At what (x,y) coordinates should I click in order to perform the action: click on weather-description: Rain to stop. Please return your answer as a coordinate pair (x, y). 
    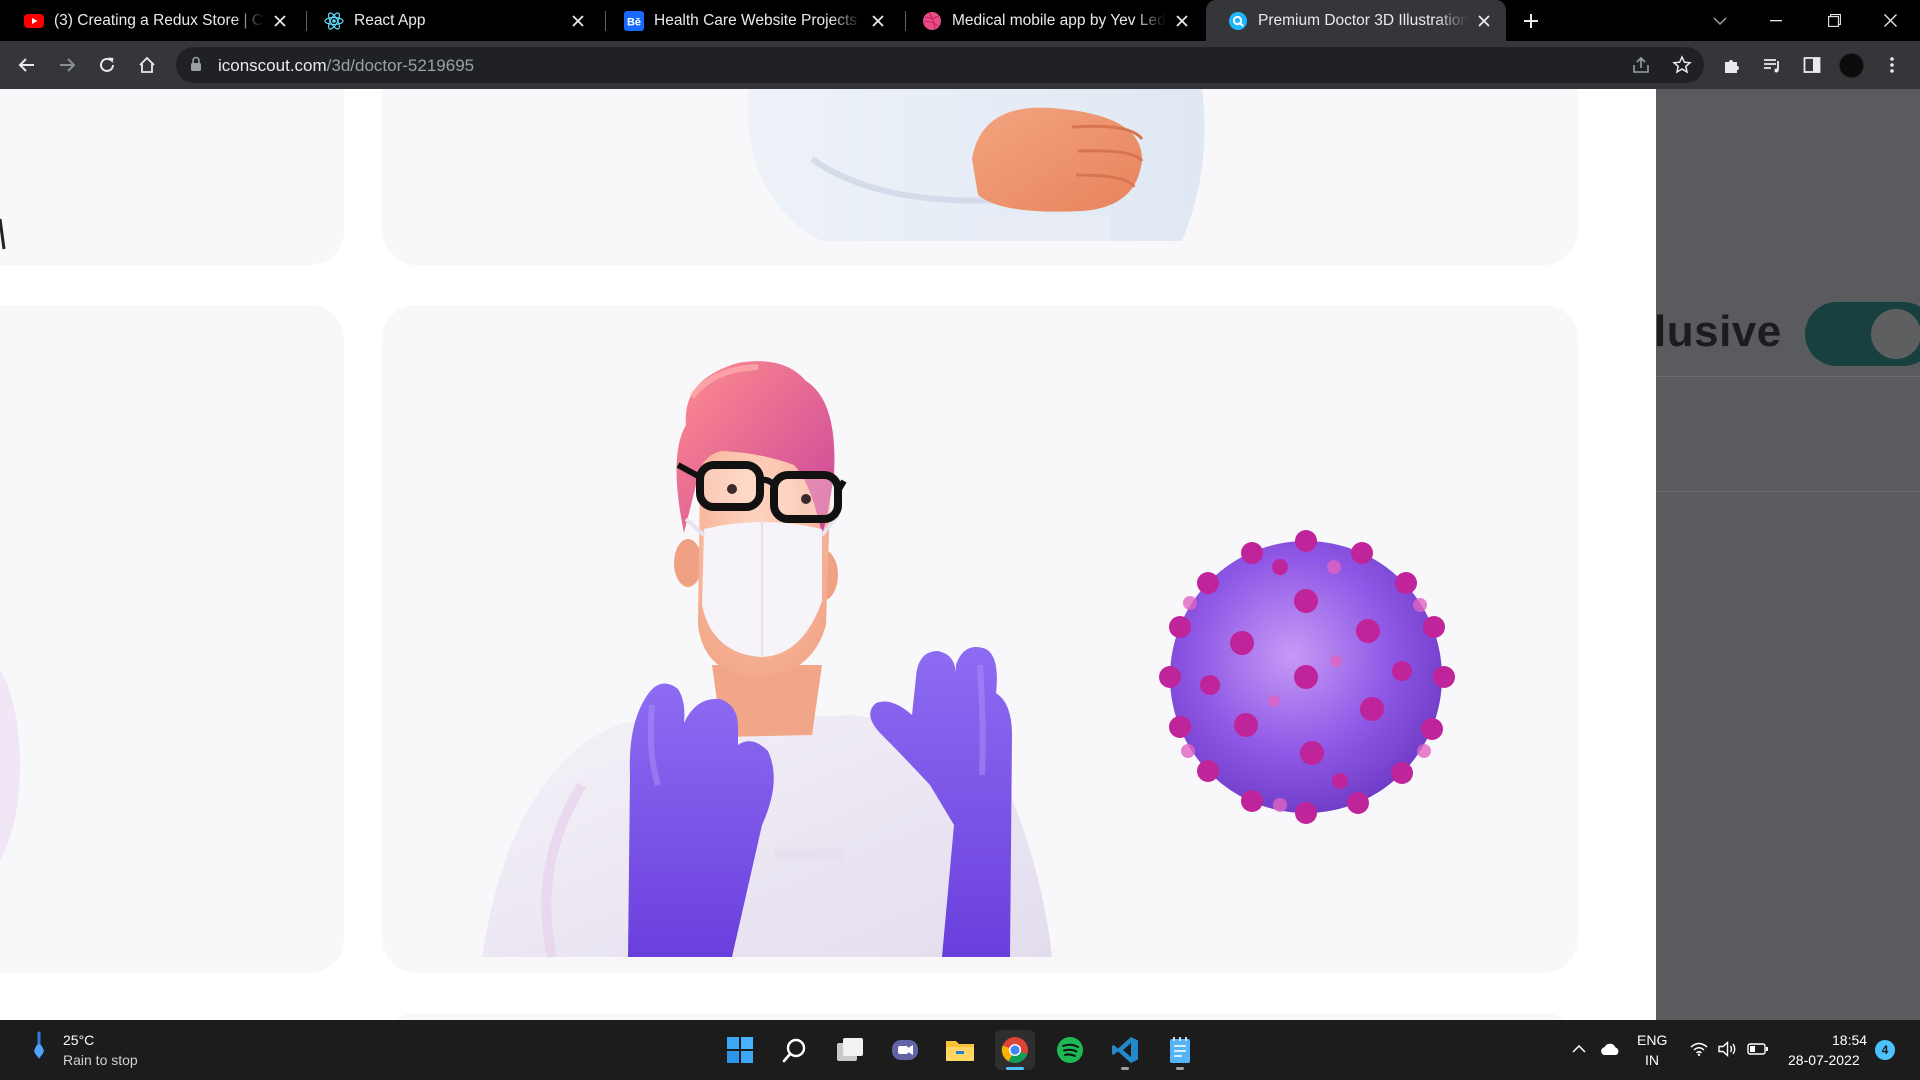
    Looking at the image, I should click on (100, 1060).